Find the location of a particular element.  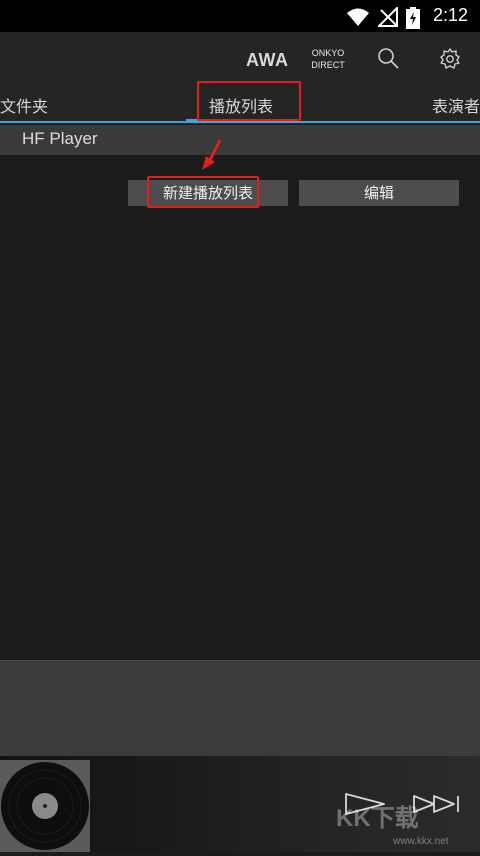

highlight-box-tab is located at coordinates (249, 101).